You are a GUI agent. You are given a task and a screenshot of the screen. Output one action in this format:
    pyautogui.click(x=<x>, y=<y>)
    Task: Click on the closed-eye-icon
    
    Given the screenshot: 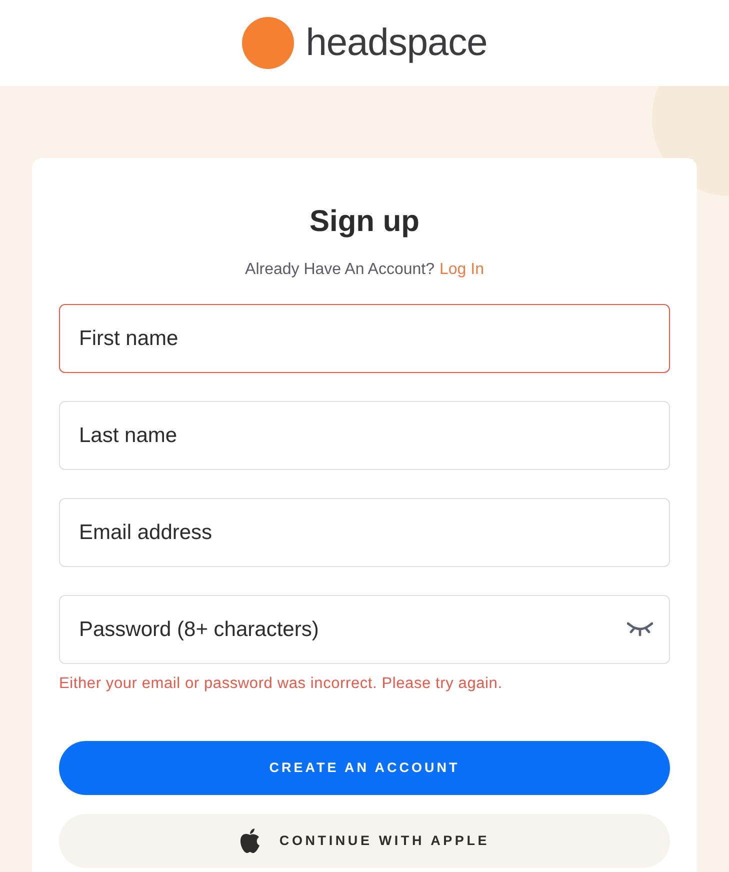 What is the action you would take?
    pyautogui.click(x=640, y=629)
    